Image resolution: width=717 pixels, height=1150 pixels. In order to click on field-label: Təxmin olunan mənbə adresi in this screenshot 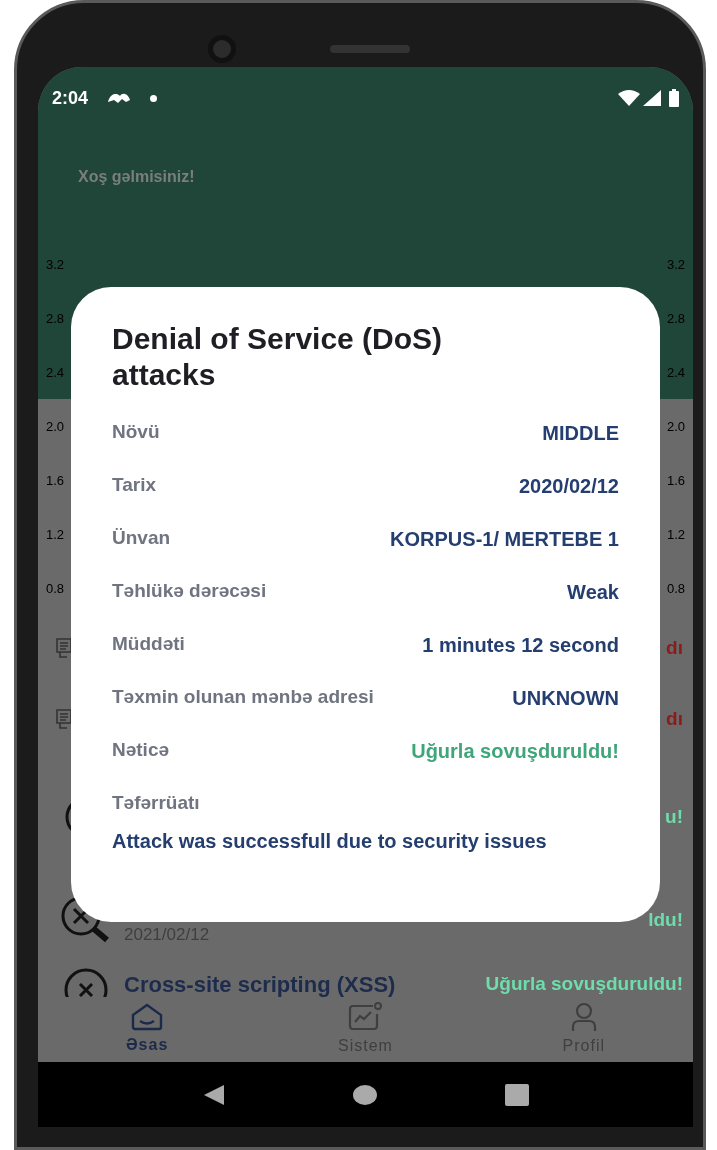, I will do `click(243, 697)`.